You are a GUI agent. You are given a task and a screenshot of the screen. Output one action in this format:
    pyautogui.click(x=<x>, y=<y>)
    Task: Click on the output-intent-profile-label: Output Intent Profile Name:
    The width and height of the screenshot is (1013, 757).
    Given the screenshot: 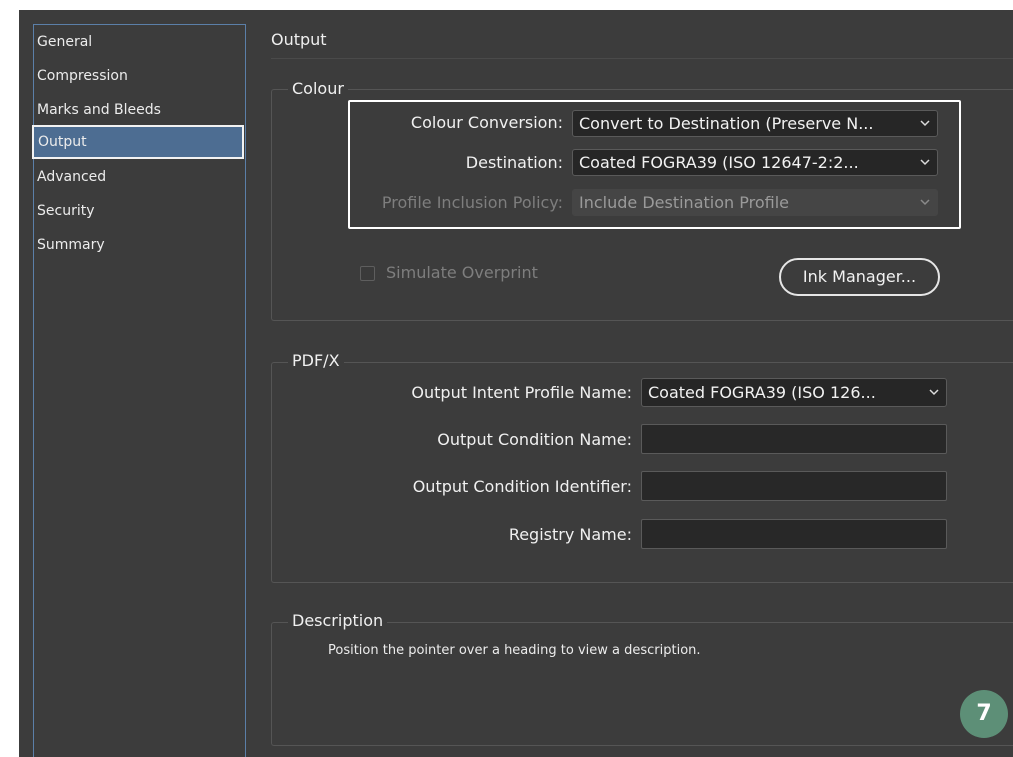 What is the action you would take?
    pyautogui.click(x=521, y=392)
    